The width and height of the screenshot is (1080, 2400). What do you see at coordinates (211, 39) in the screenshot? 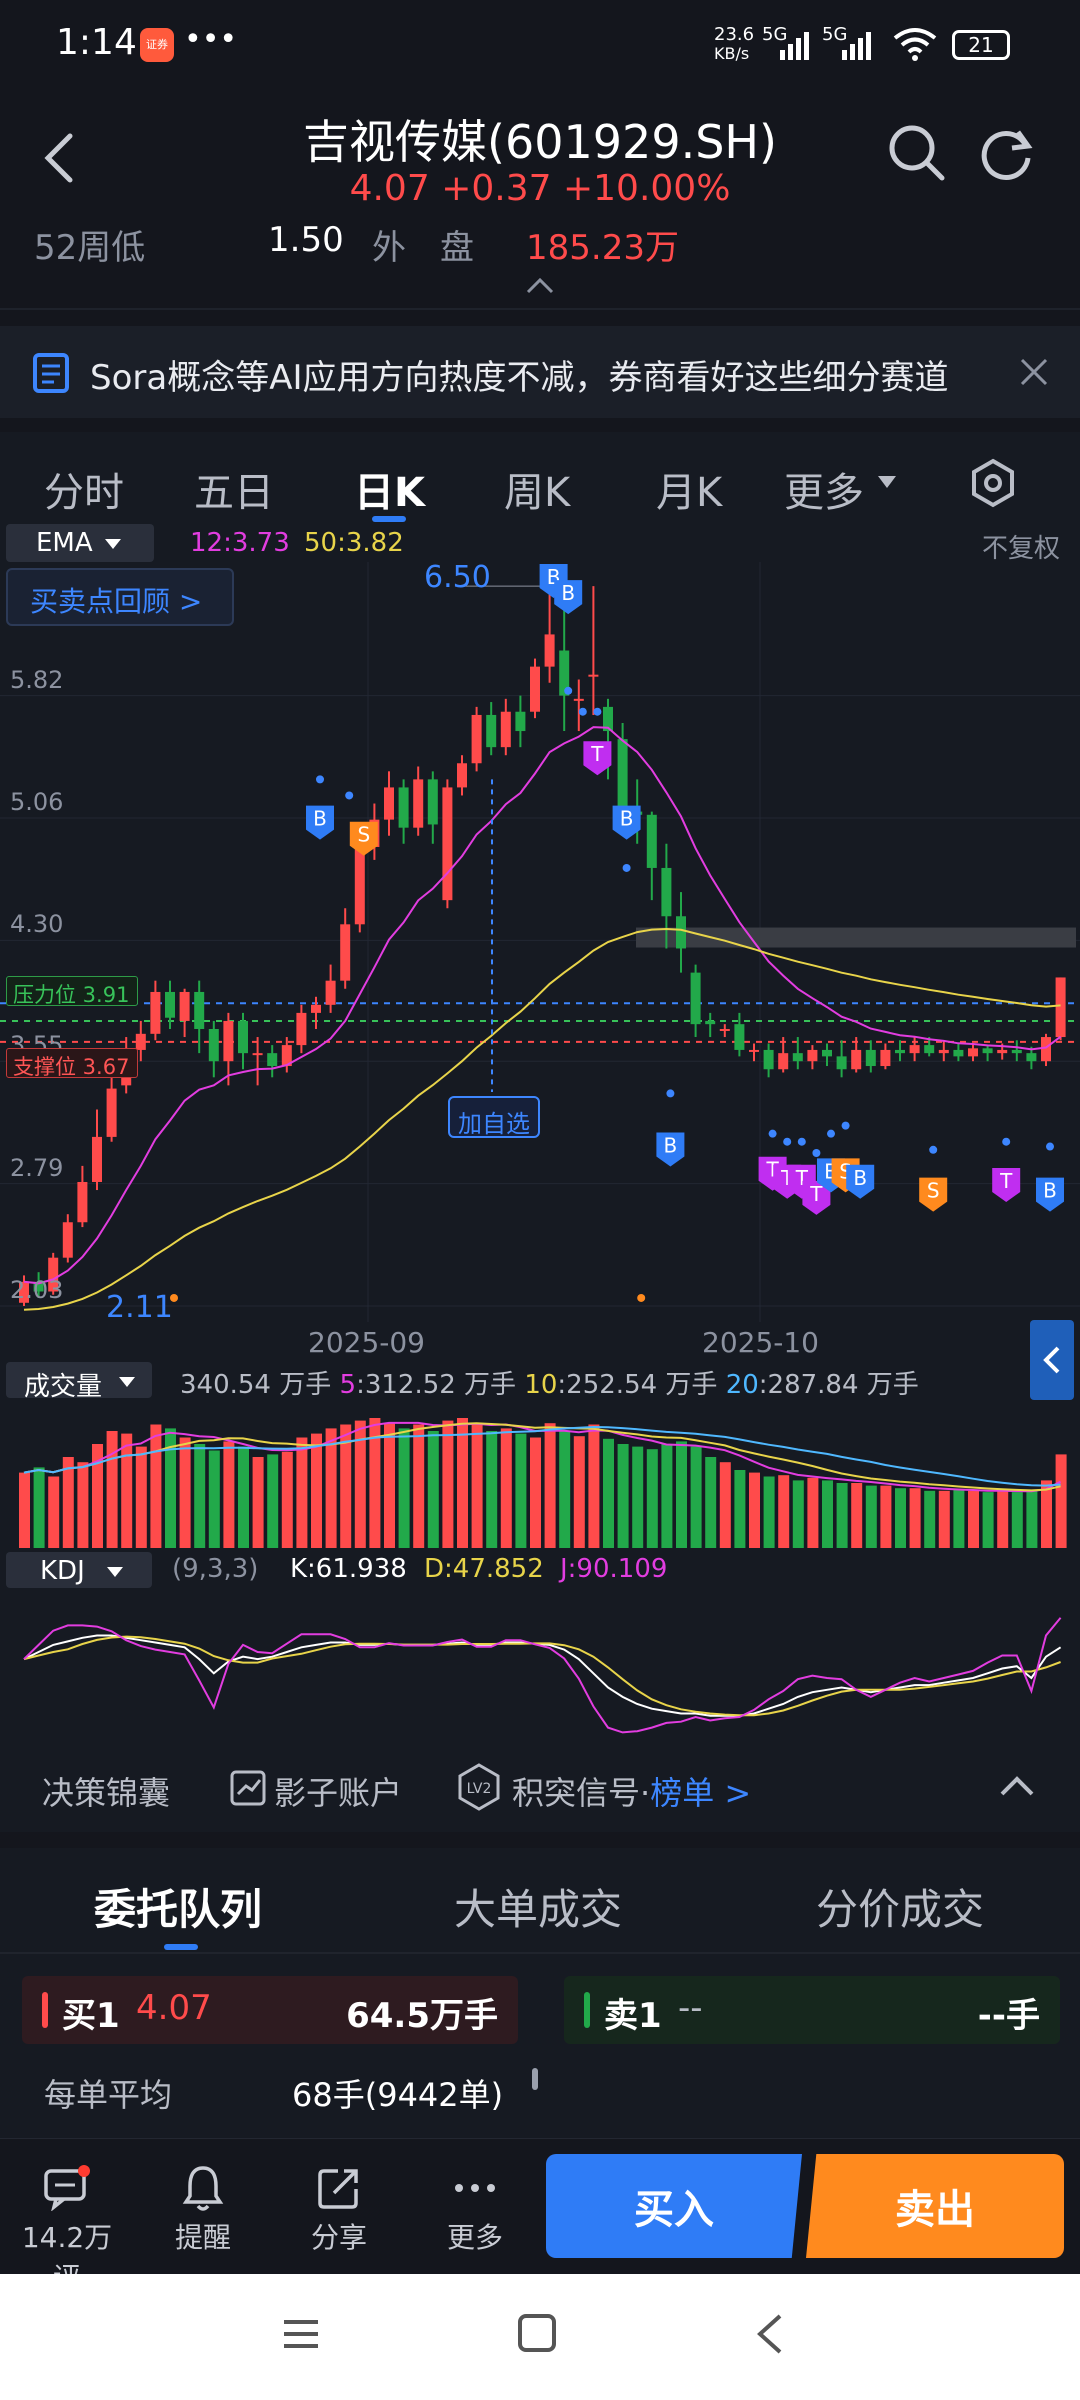
I see `status-dots: •••` at bounding box center [211, 39].